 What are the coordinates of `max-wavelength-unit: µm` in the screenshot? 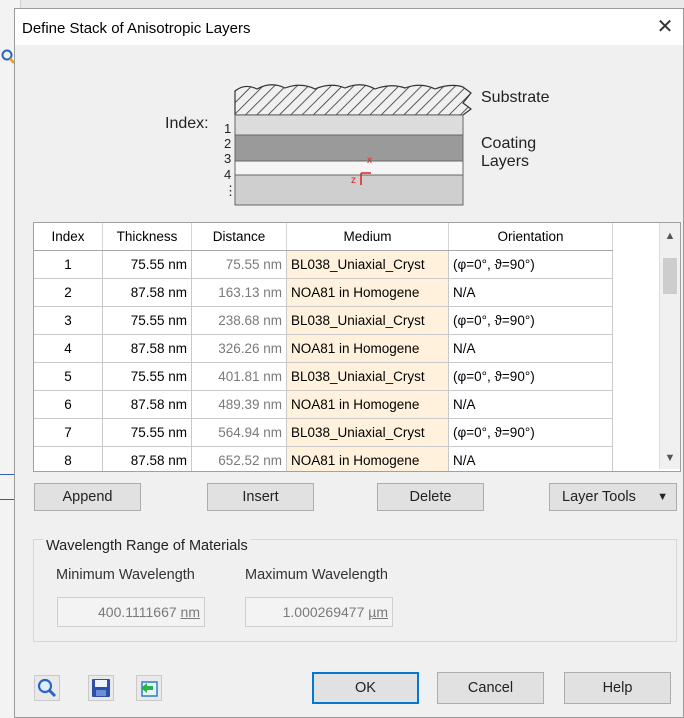 It's located at (378, 612).